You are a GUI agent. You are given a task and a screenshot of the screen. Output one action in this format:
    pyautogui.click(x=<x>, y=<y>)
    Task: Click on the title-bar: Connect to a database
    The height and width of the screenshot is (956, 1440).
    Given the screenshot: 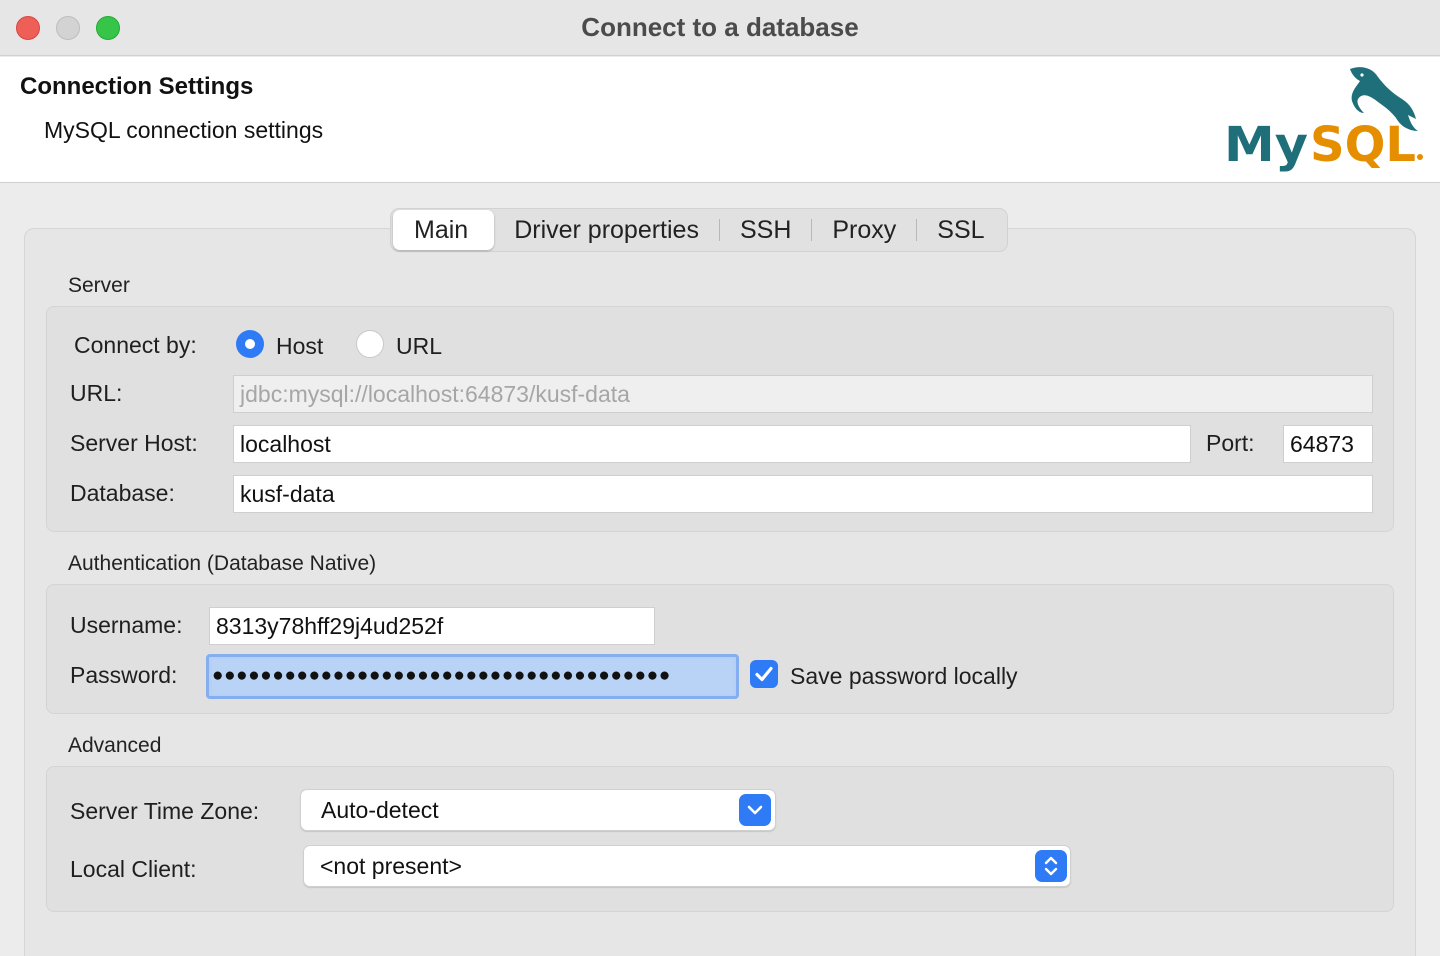 What is the action you would take?
    pyautogui.click(x=720, y=28)
    